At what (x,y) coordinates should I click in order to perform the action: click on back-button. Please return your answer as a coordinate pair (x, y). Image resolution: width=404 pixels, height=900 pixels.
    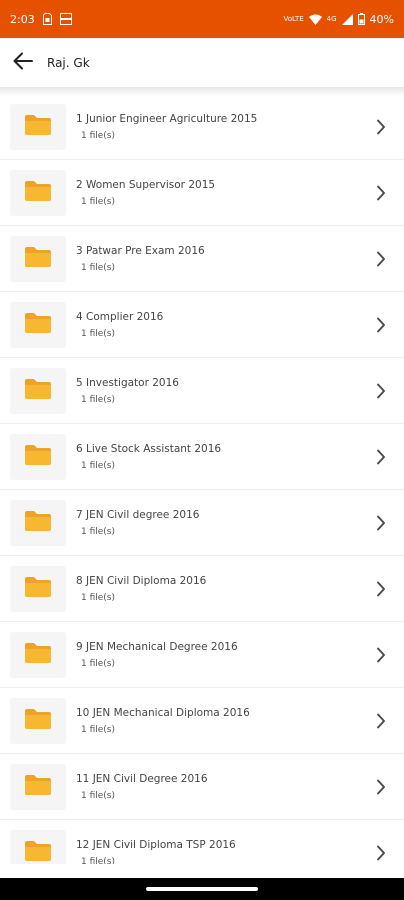
    Looking at the image, I should click on (23, 63).